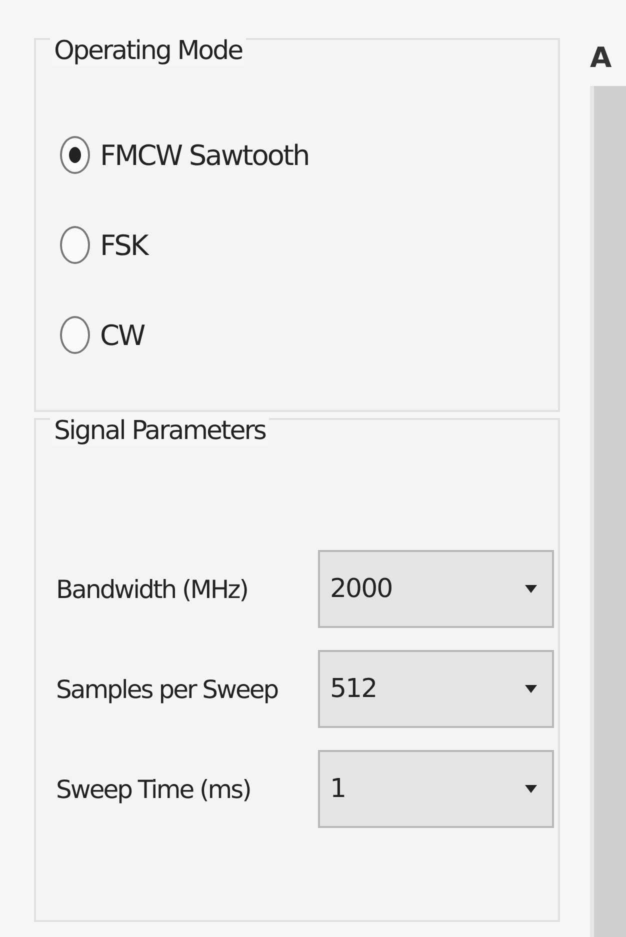 Image resolution: width=626 pixels, height=937 pixels. What do you see at coordinates (601, 58) in the screenshot?
I see `panel-title: A` at bounding box center [601, 58].